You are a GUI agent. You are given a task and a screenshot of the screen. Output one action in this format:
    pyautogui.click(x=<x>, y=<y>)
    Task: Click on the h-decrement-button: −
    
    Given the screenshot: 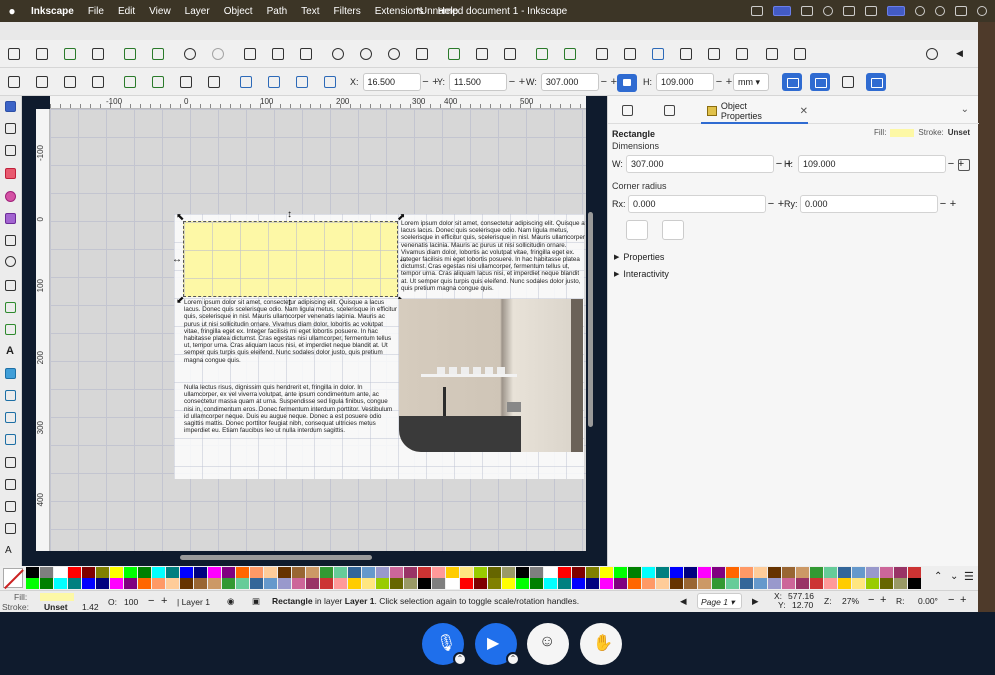 What is the action you would take?
    pyautogui.click(x=719, y=82)
    